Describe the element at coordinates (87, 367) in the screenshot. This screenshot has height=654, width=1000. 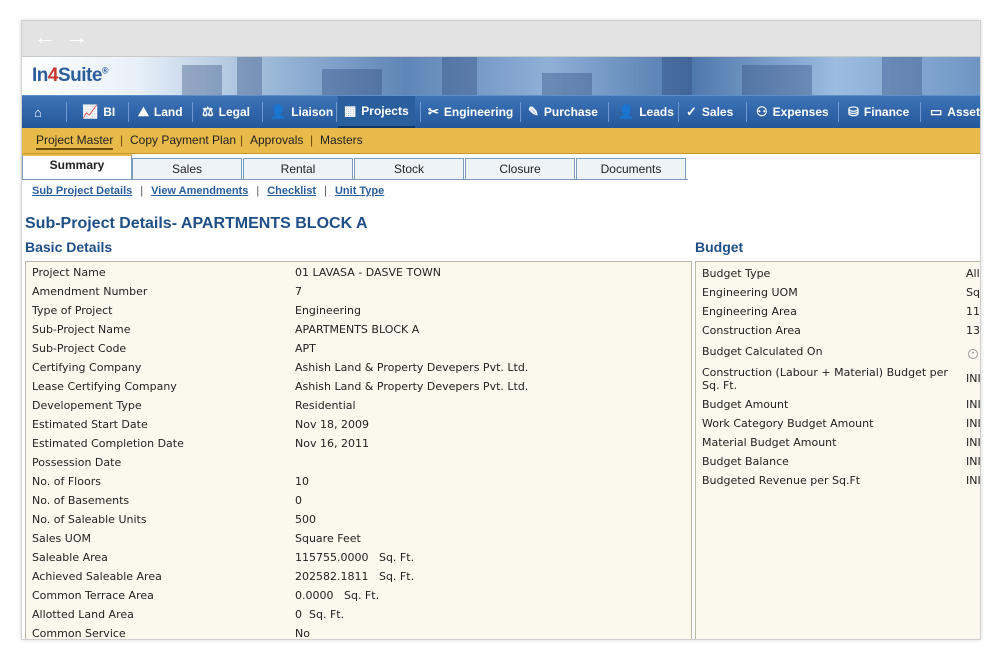
I see `basic-label: Certifying Company` at that location.